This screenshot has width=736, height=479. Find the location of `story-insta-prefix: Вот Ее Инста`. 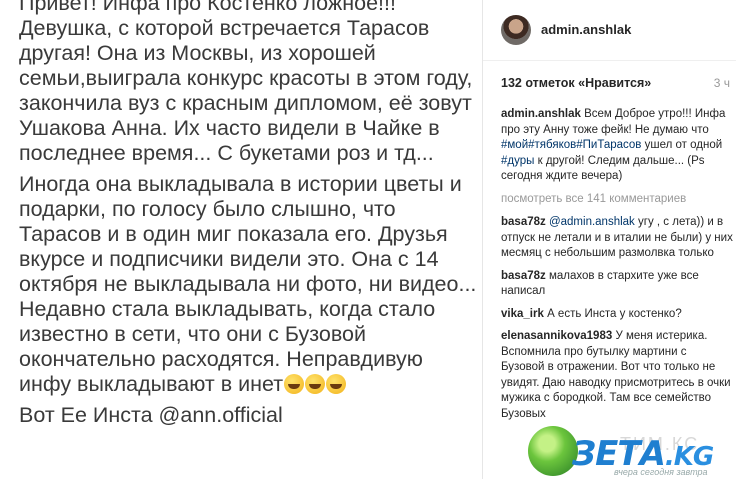

story-insta-prefix: Вот Ее Инста is located at coordinates (86, 415).